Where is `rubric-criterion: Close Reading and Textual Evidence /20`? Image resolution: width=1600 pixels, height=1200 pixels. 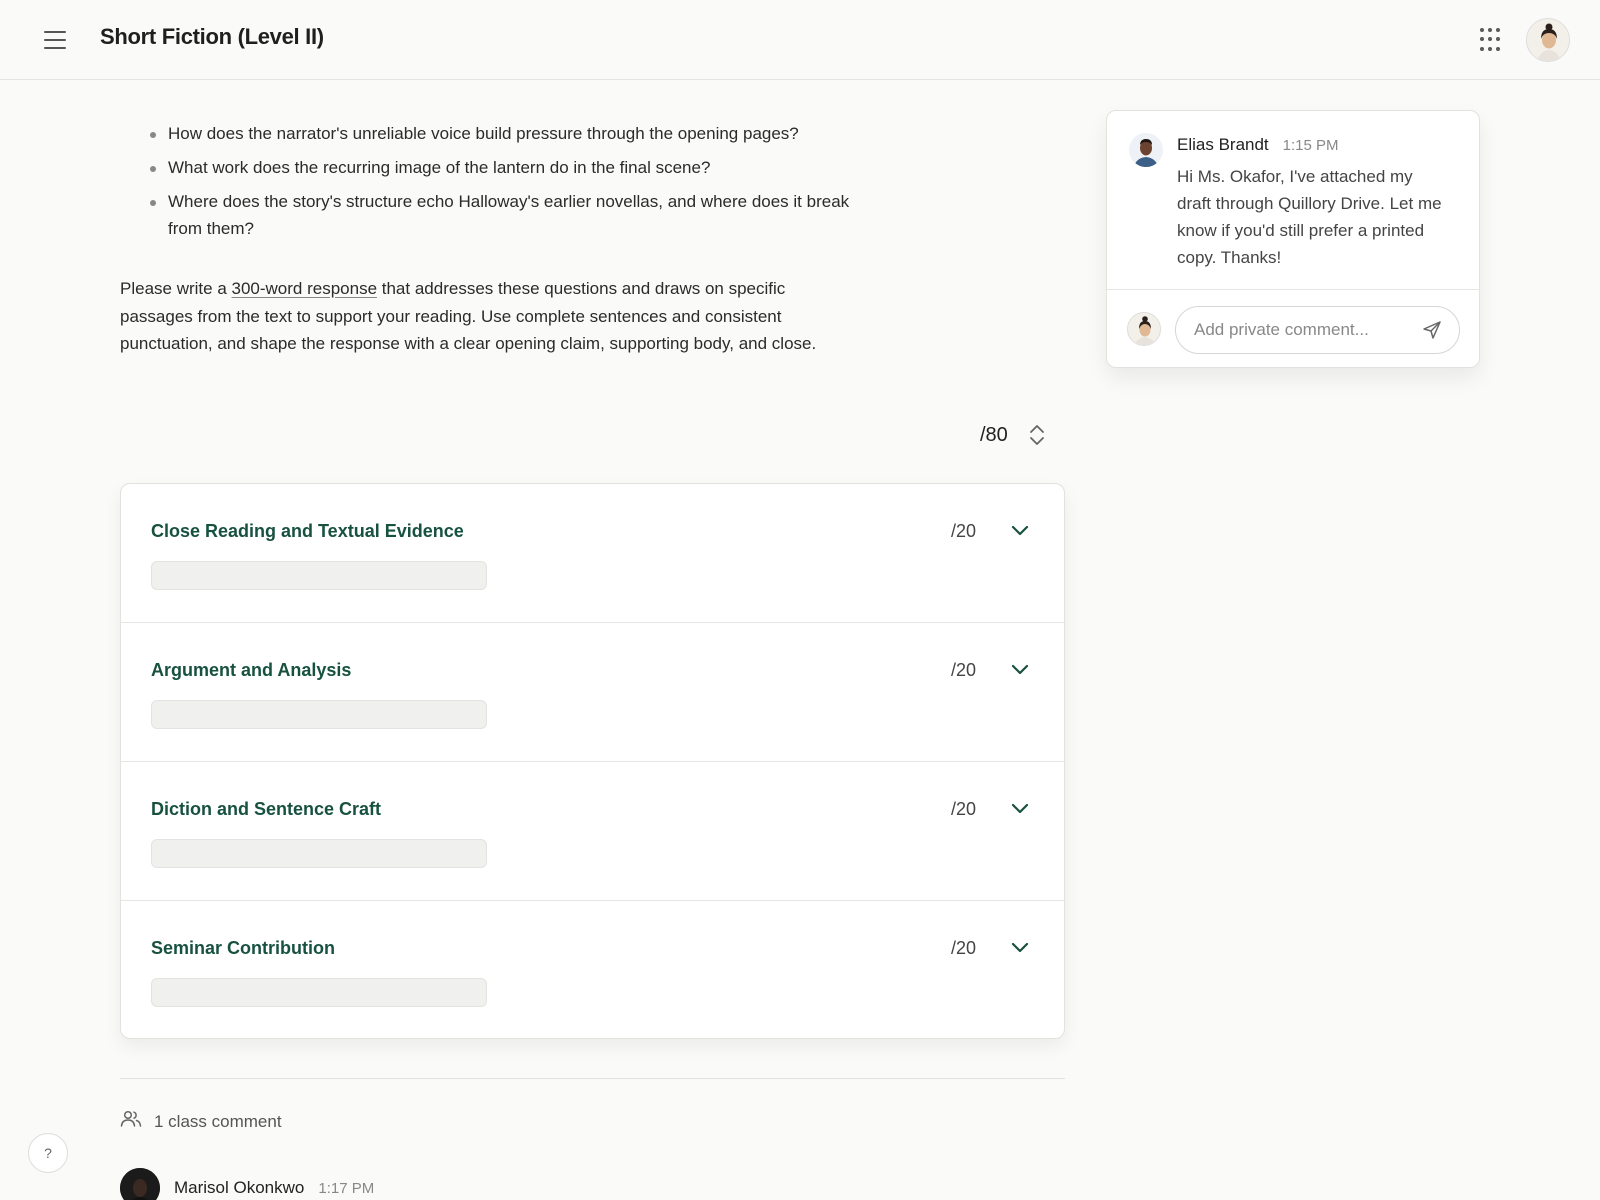 rubric-criterion: Close Reading and Textual Evidence /20 is located at coordinates (592, 553).